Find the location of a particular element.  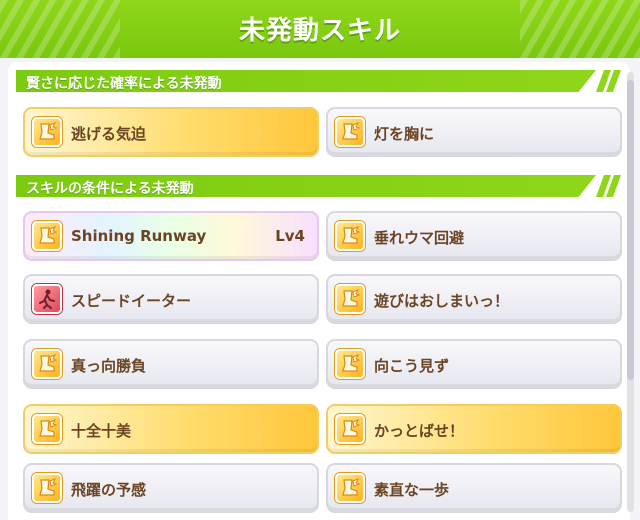

skill-card-tare-uma-kaihi: 垂れウマ回避 is located at coordinates (474, 236).